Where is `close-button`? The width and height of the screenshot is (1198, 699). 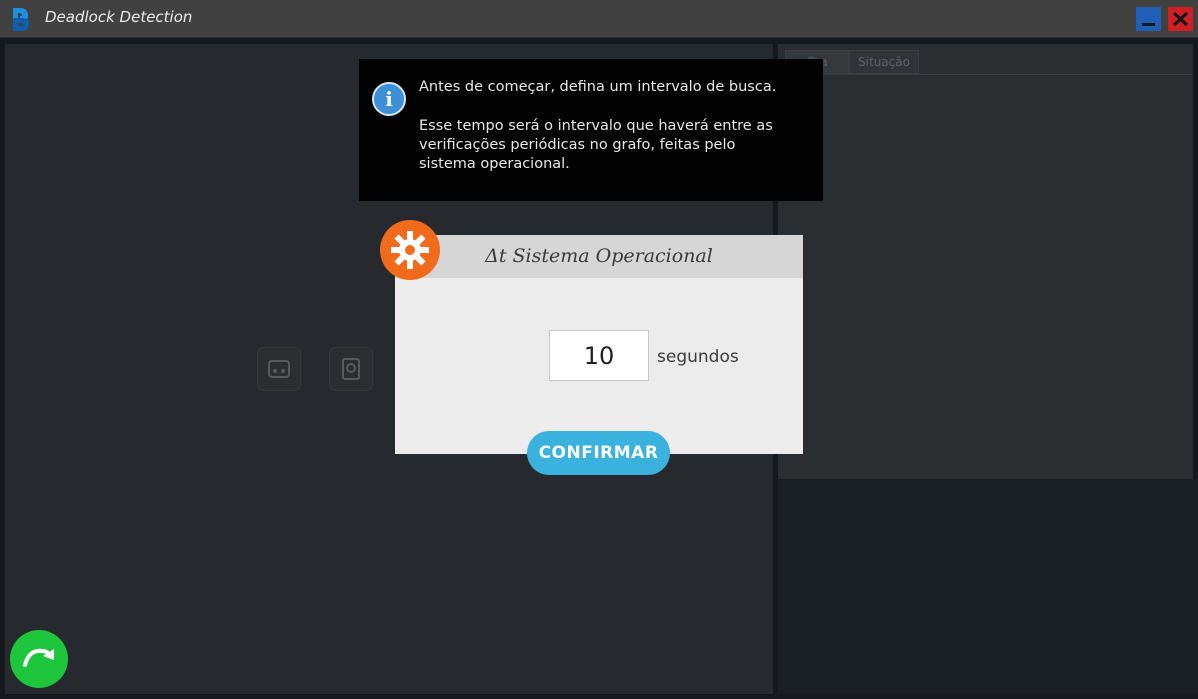
close-button is located at coordinates (1180, 19).